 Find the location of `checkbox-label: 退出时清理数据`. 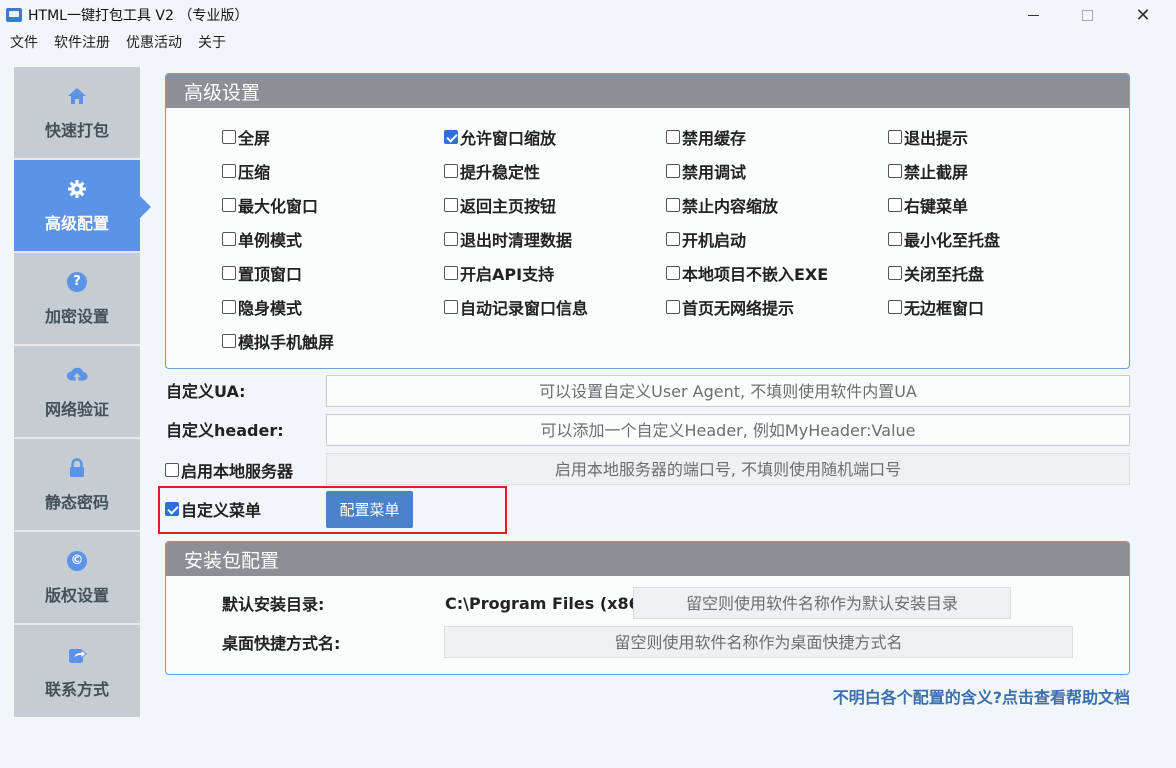

checkbox-label: 退出时清理数据 is located at coordinates (516, 240).